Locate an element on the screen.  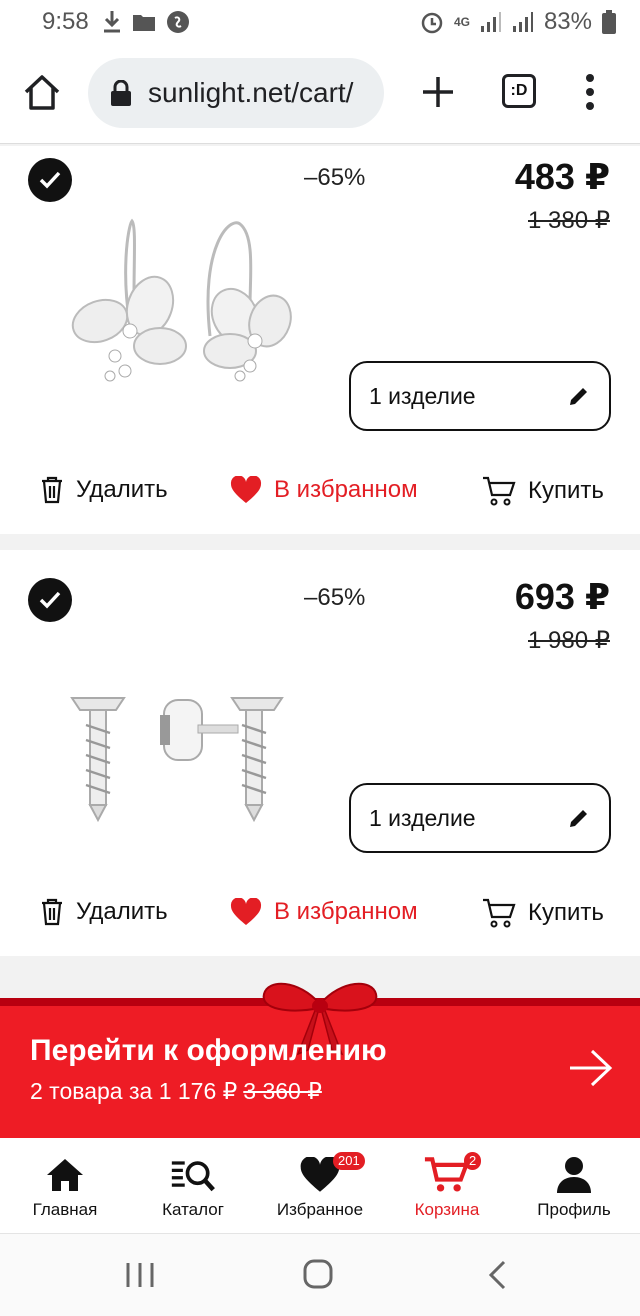
arrow-right-icon is located at coordinates (591, 1068).